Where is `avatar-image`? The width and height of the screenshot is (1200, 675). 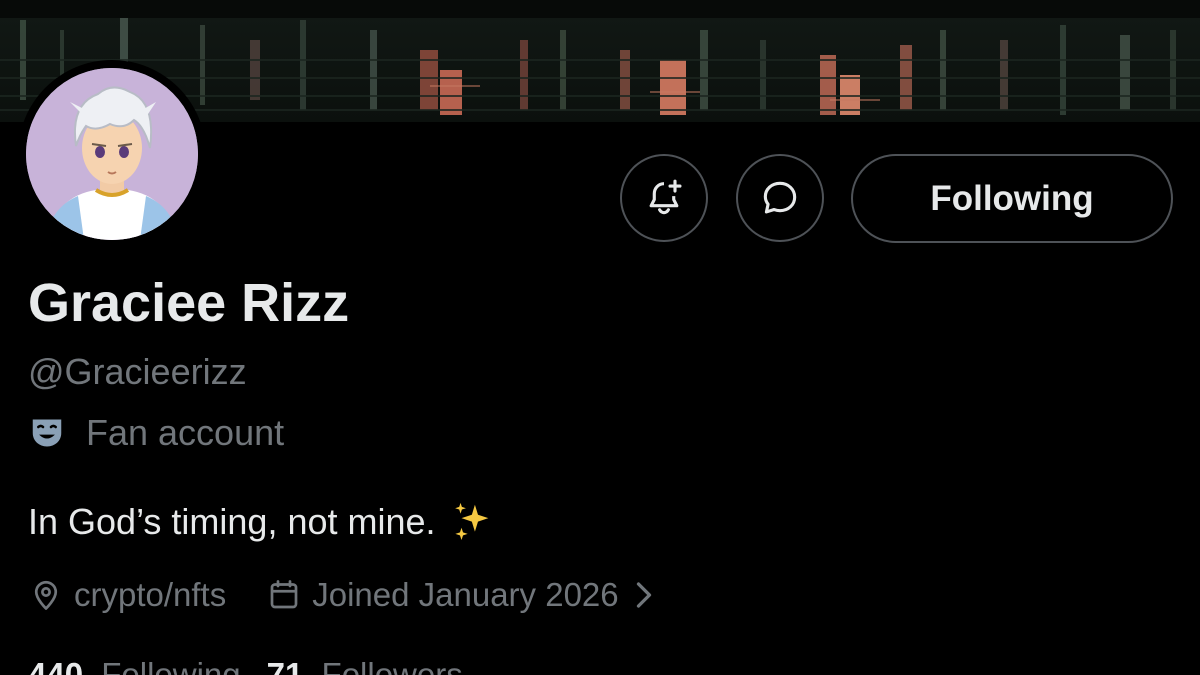
avatar-image is located at coordinates (112, 154).